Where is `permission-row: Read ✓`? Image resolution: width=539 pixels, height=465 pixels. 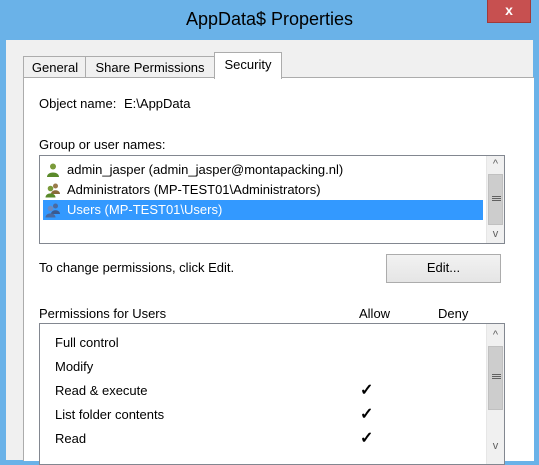
permission-row: Read ✓ is located at coordinates (263, 439).